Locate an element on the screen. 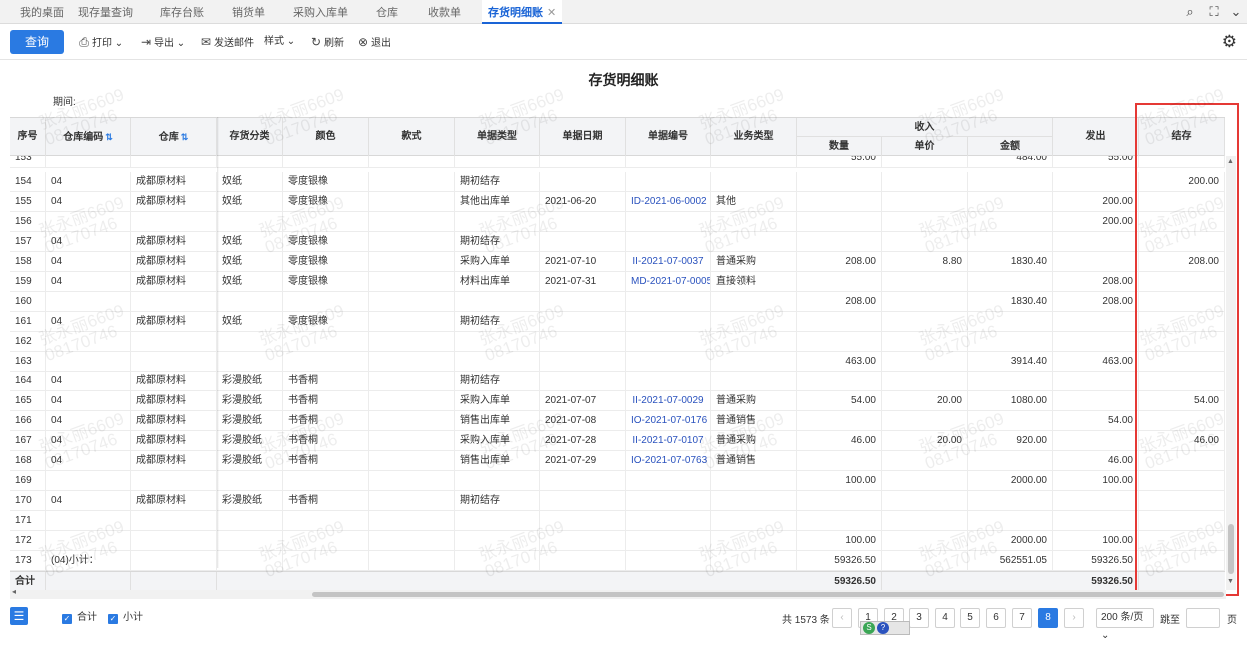 The height and width of the screenshot is (645, 1247). cell-bal: 200.00 is located at coordinates (1182, 181).